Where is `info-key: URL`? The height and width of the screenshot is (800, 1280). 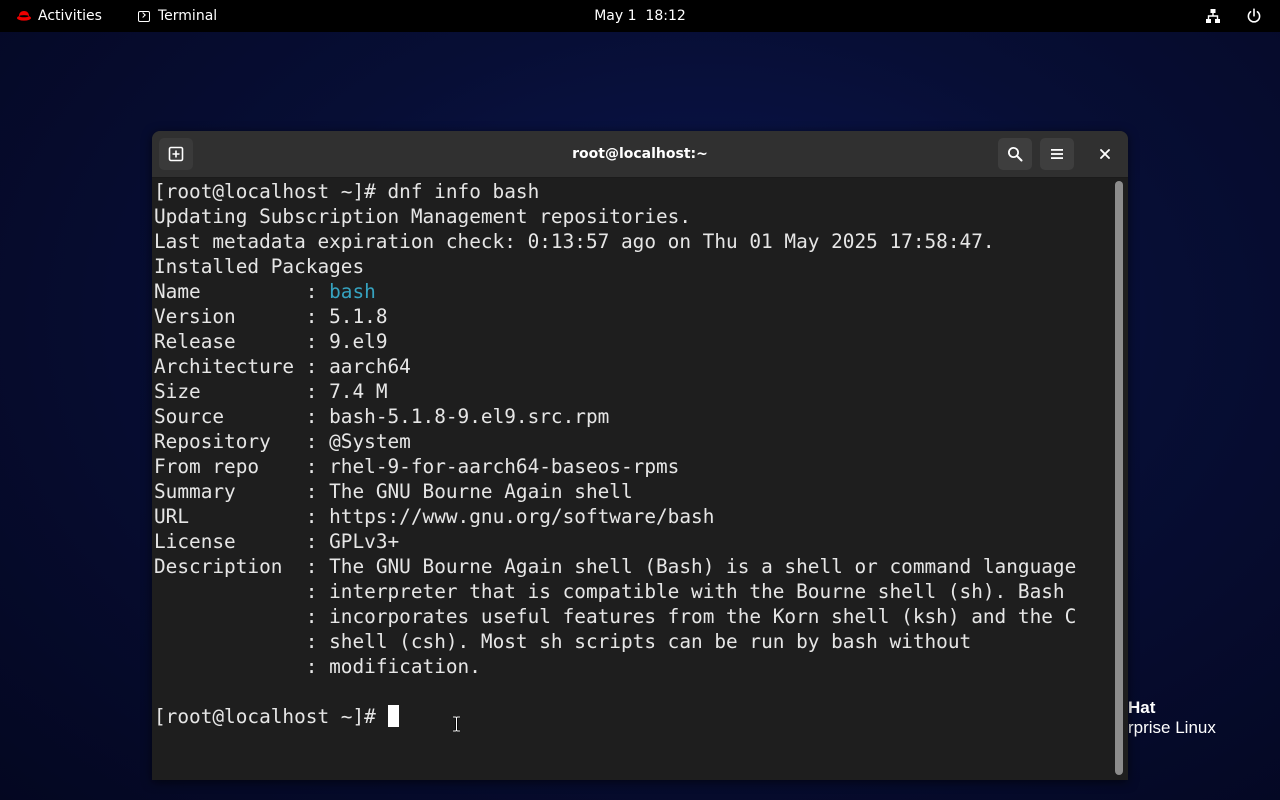 info-key: URL is located at coordinates (230, 516).